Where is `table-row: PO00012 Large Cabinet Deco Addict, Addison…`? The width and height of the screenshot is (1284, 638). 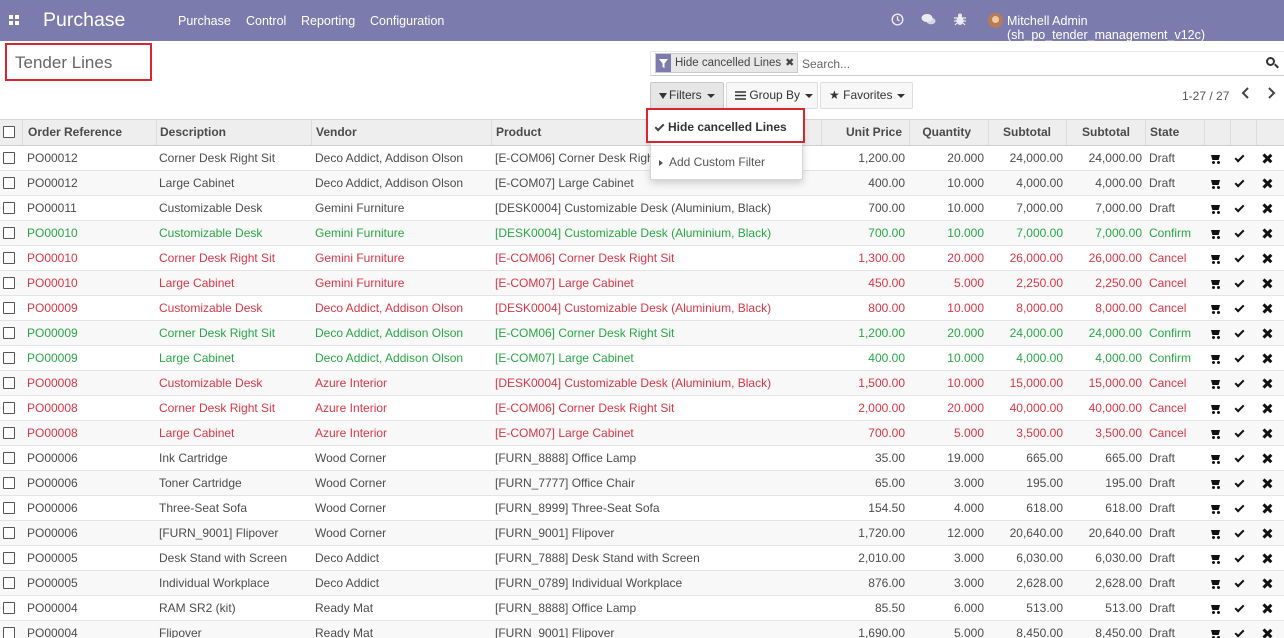 table-row: PO00012 Large Cabinet Deco Addict, Addison… is located at coordinates (642, 183).